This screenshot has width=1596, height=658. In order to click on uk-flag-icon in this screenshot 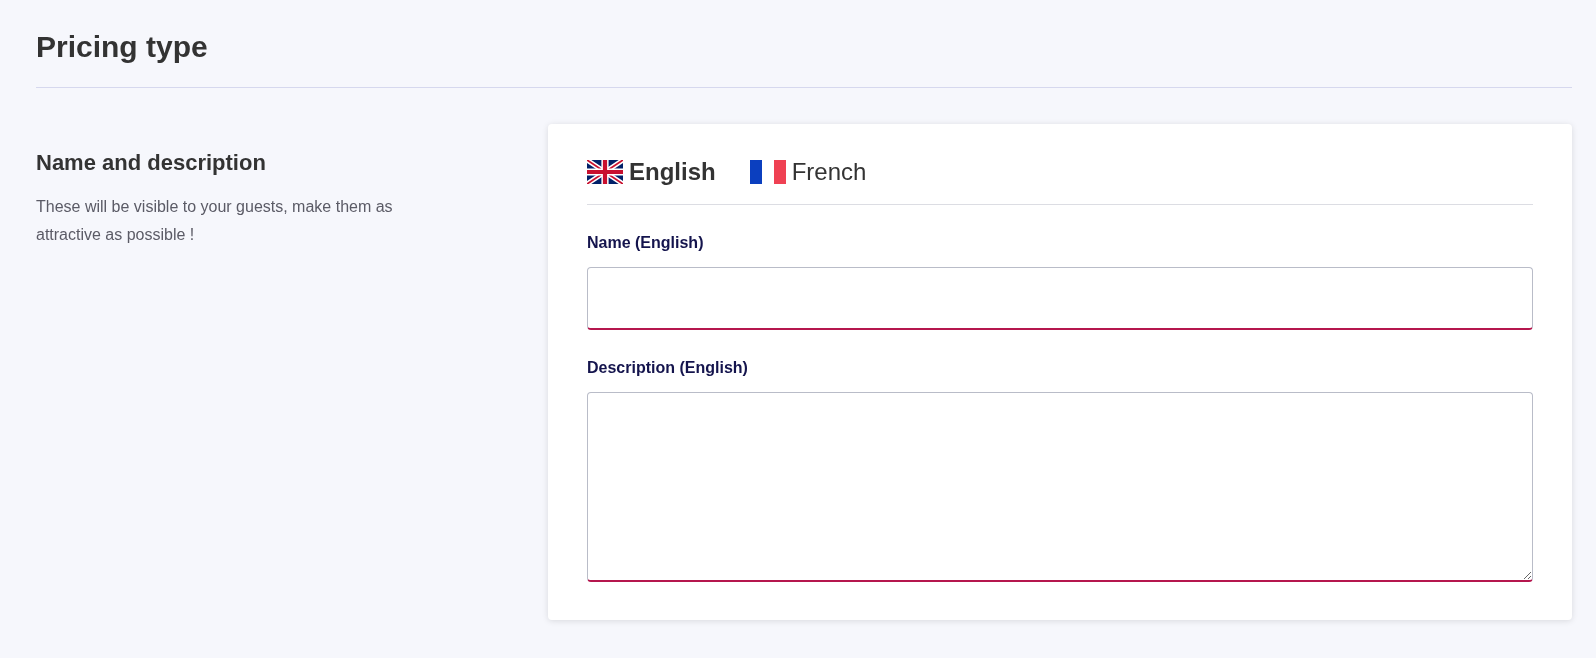, I will do `click(605, 172)`.